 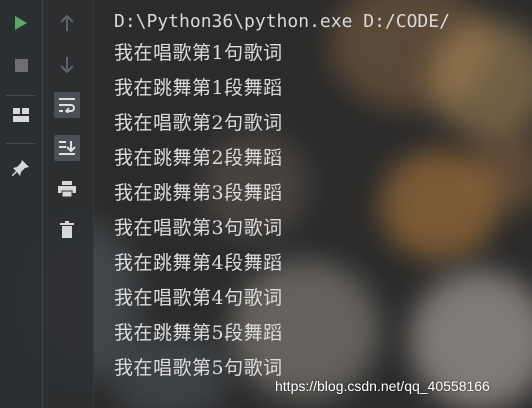 I want to click on console-line: 我在唱歌第3句歌词, so click(x=198, y=228).